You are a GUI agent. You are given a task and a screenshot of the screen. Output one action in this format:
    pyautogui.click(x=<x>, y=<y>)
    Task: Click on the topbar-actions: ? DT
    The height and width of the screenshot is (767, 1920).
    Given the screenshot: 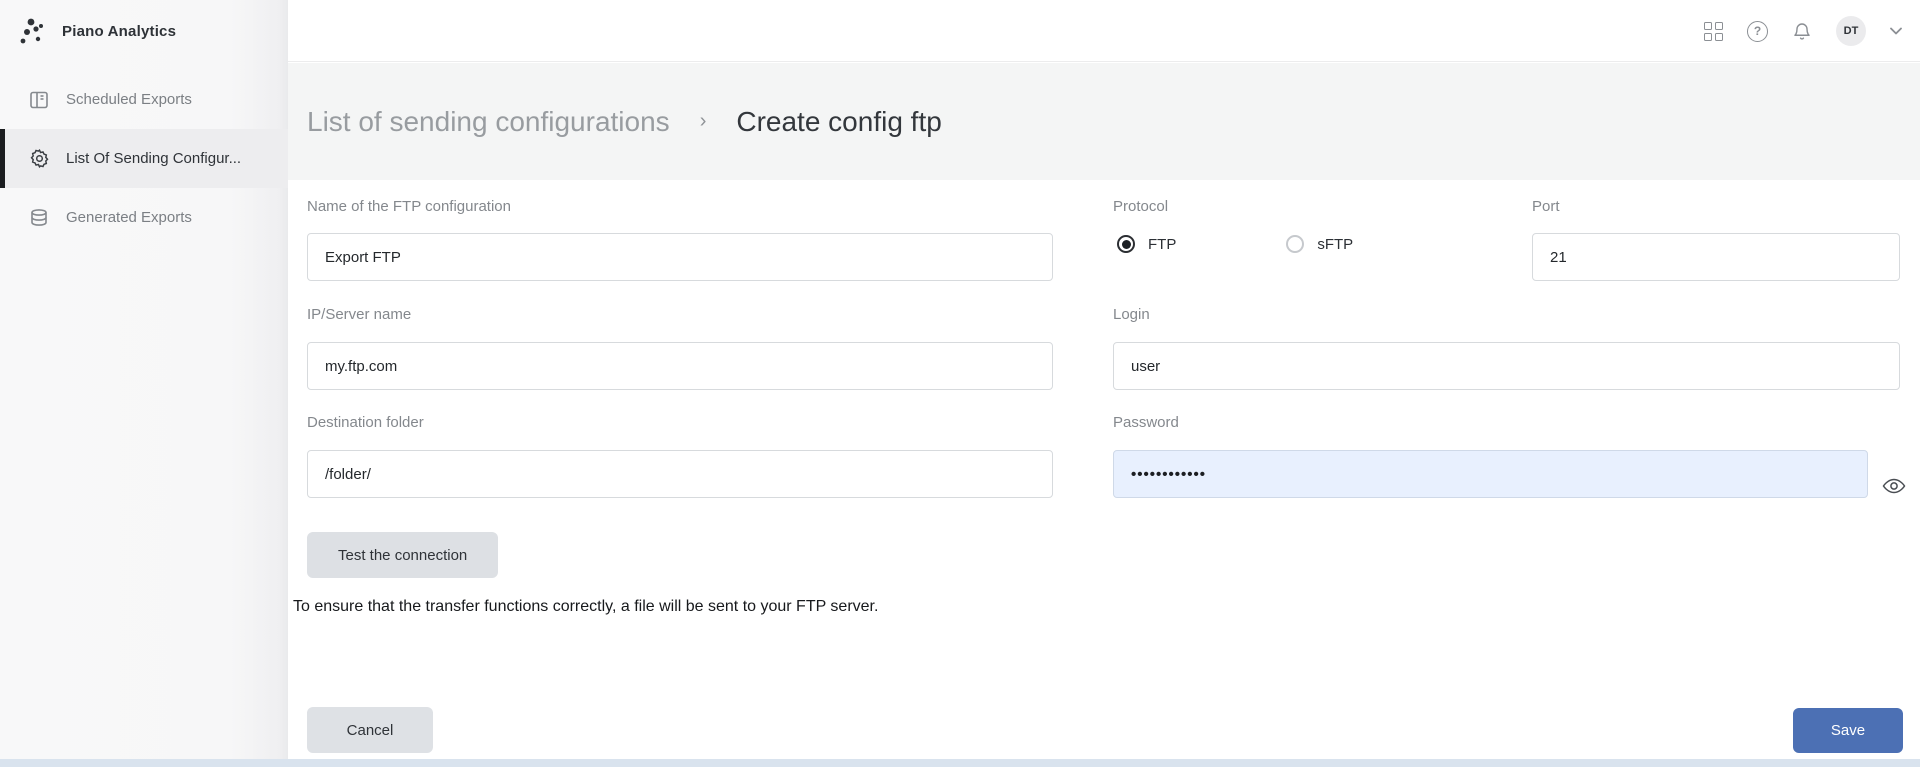 What is the action you would take?
    pyautogui.click(x=1803, y=31)
    